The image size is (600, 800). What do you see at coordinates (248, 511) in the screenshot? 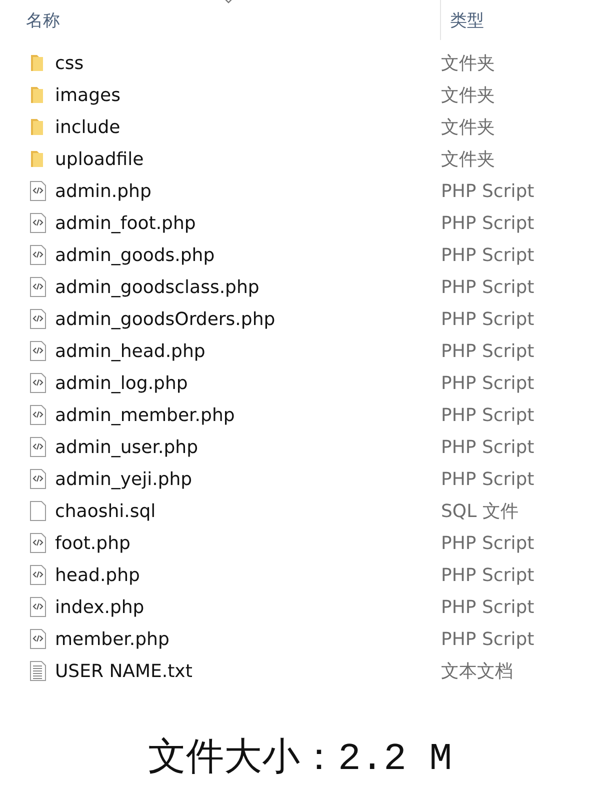
I see `file-name: chaoshi.sql` at bounding box center [248, 511].